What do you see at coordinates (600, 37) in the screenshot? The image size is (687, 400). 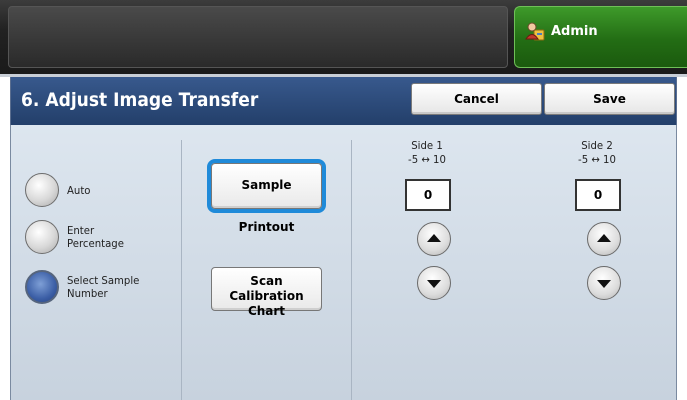 I see `admin-button: Admin` at bounding box center [600, 37].